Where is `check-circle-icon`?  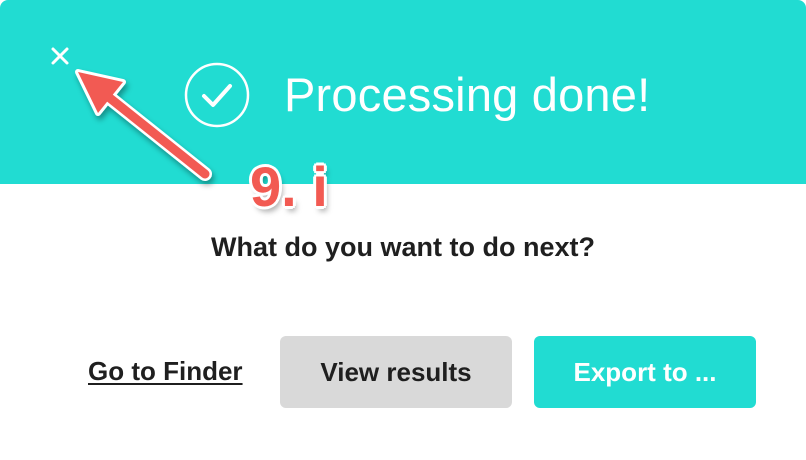
check-circle-icon is located at coordinates (217, 95).